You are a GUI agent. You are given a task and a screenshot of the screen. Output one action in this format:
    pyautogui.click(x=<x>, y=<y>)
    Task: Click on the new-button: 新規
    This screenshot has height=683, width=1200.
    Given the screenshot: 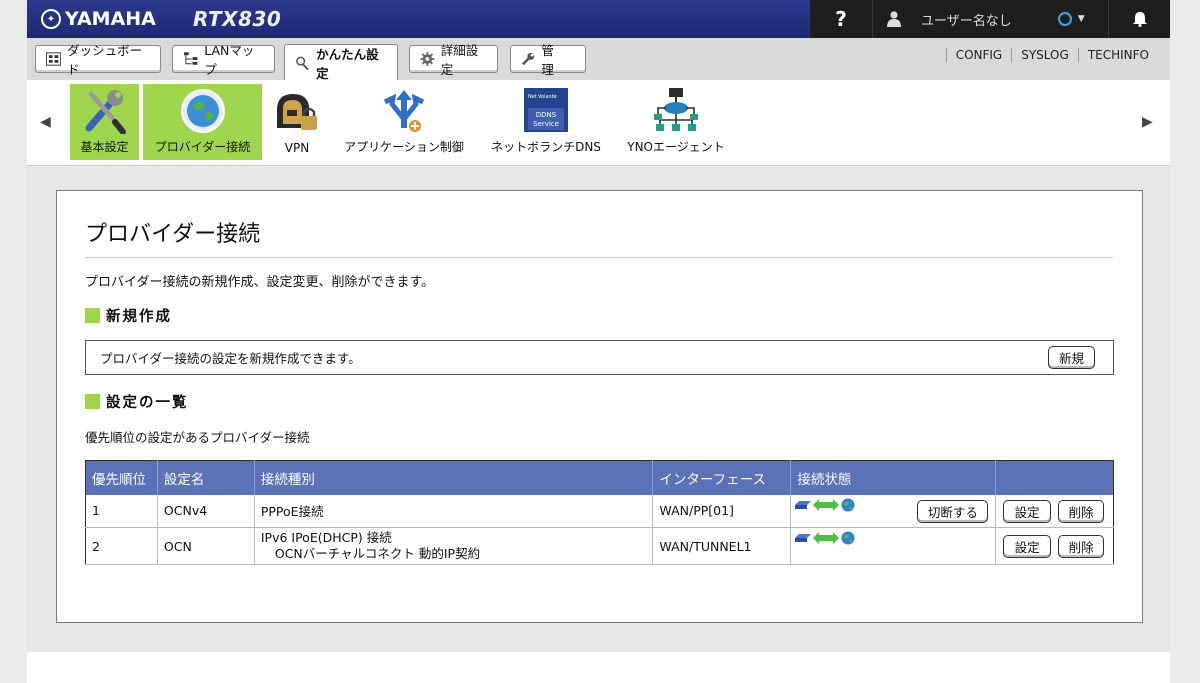 What is the action you would take?
    pyautogui.click(x=1071, y=357)
    